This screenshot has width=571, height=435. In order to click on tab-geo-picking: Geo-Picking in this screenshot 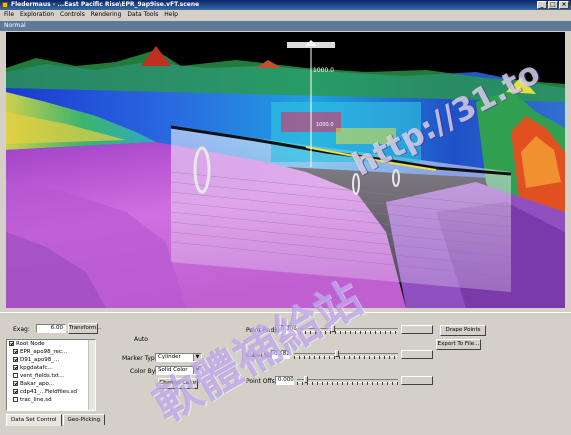, I will do `click(84, 419)`.